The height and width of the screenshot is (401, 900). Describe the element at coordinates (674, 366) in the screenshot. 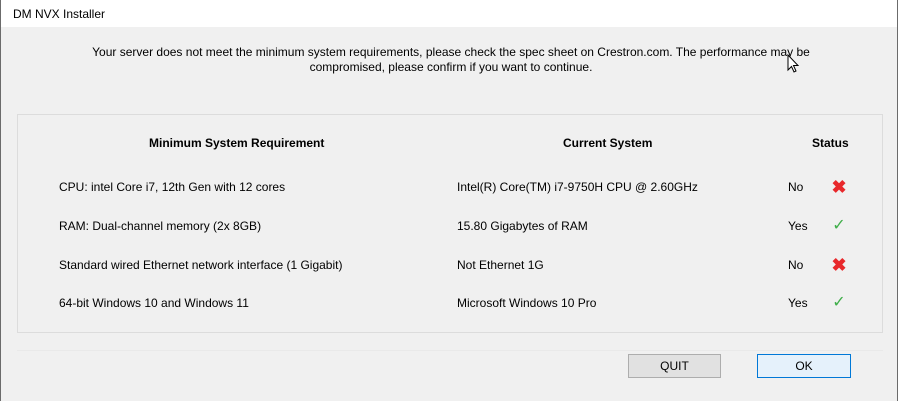

I see `quit-button: QUIT` at that location.